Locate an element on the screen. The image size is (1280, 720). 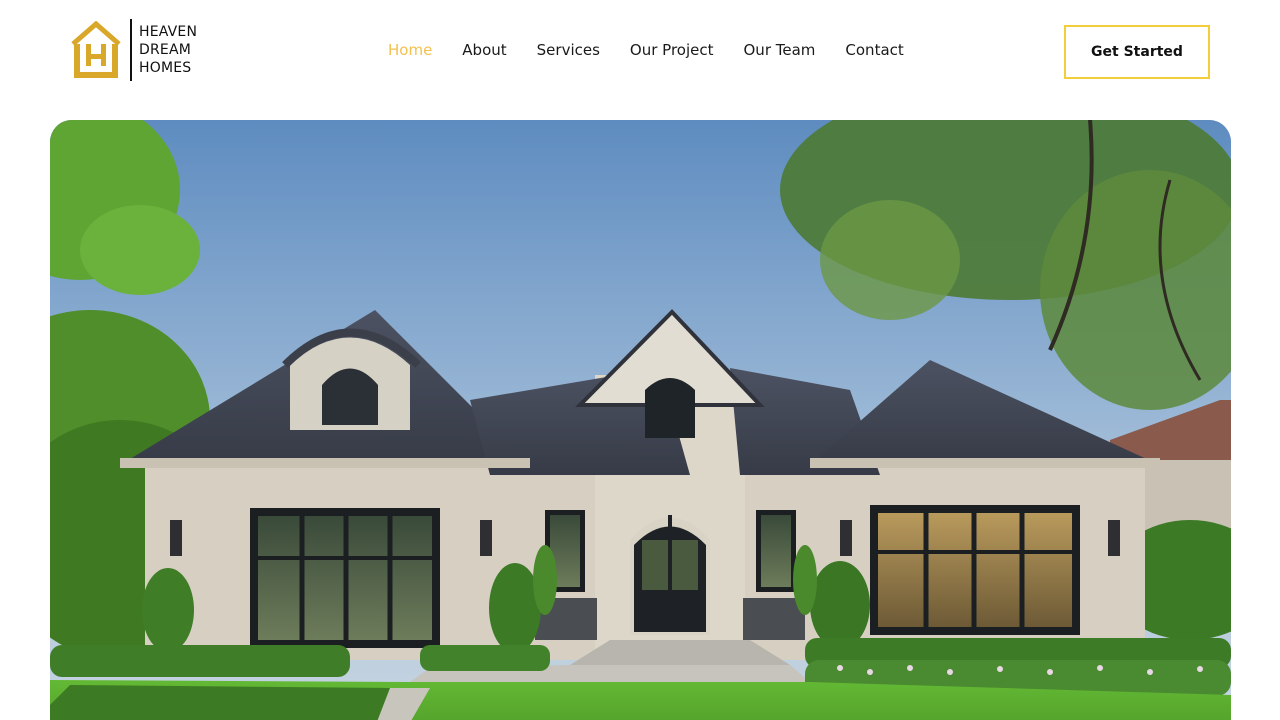
logo-line-heaven: HEAVEN is located at coordinates (168, 32).